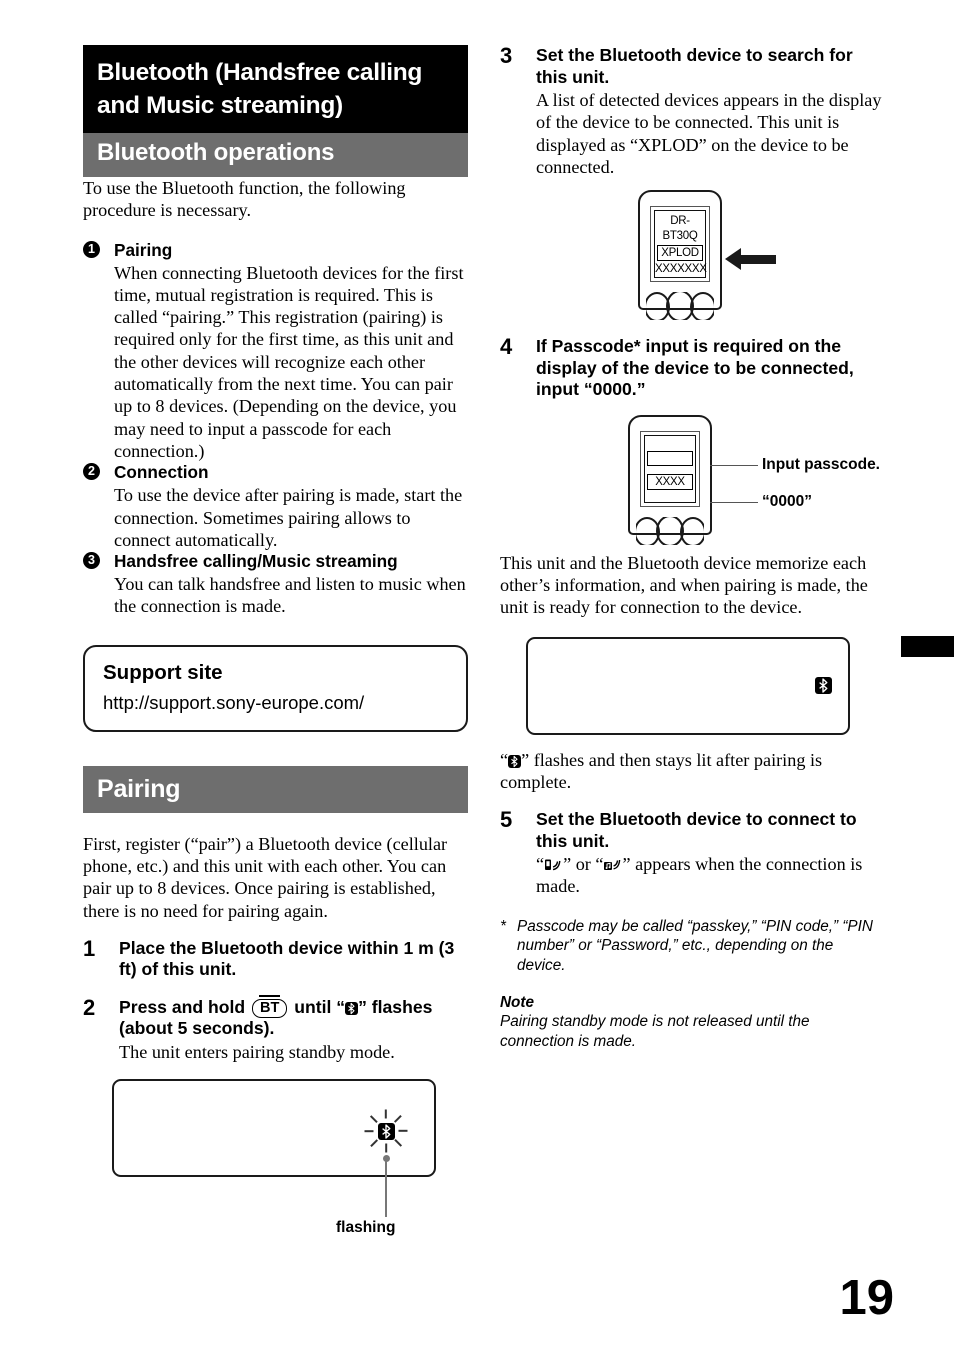 This screenshot has width=954, height=1352. Describe the element at coordinates (320, 1006) in the screenshot. I see `step-heading-middle: until “` at that location.